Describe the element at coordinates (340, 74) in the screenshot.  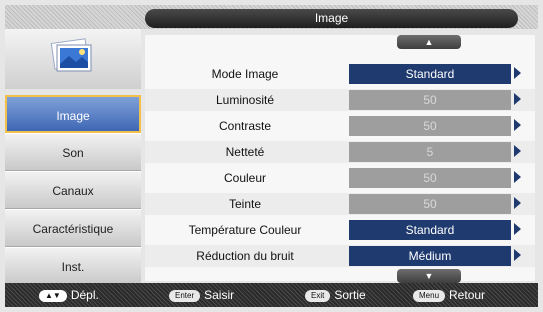
I see `row-mode-image: Mode Image Standard` at that location.